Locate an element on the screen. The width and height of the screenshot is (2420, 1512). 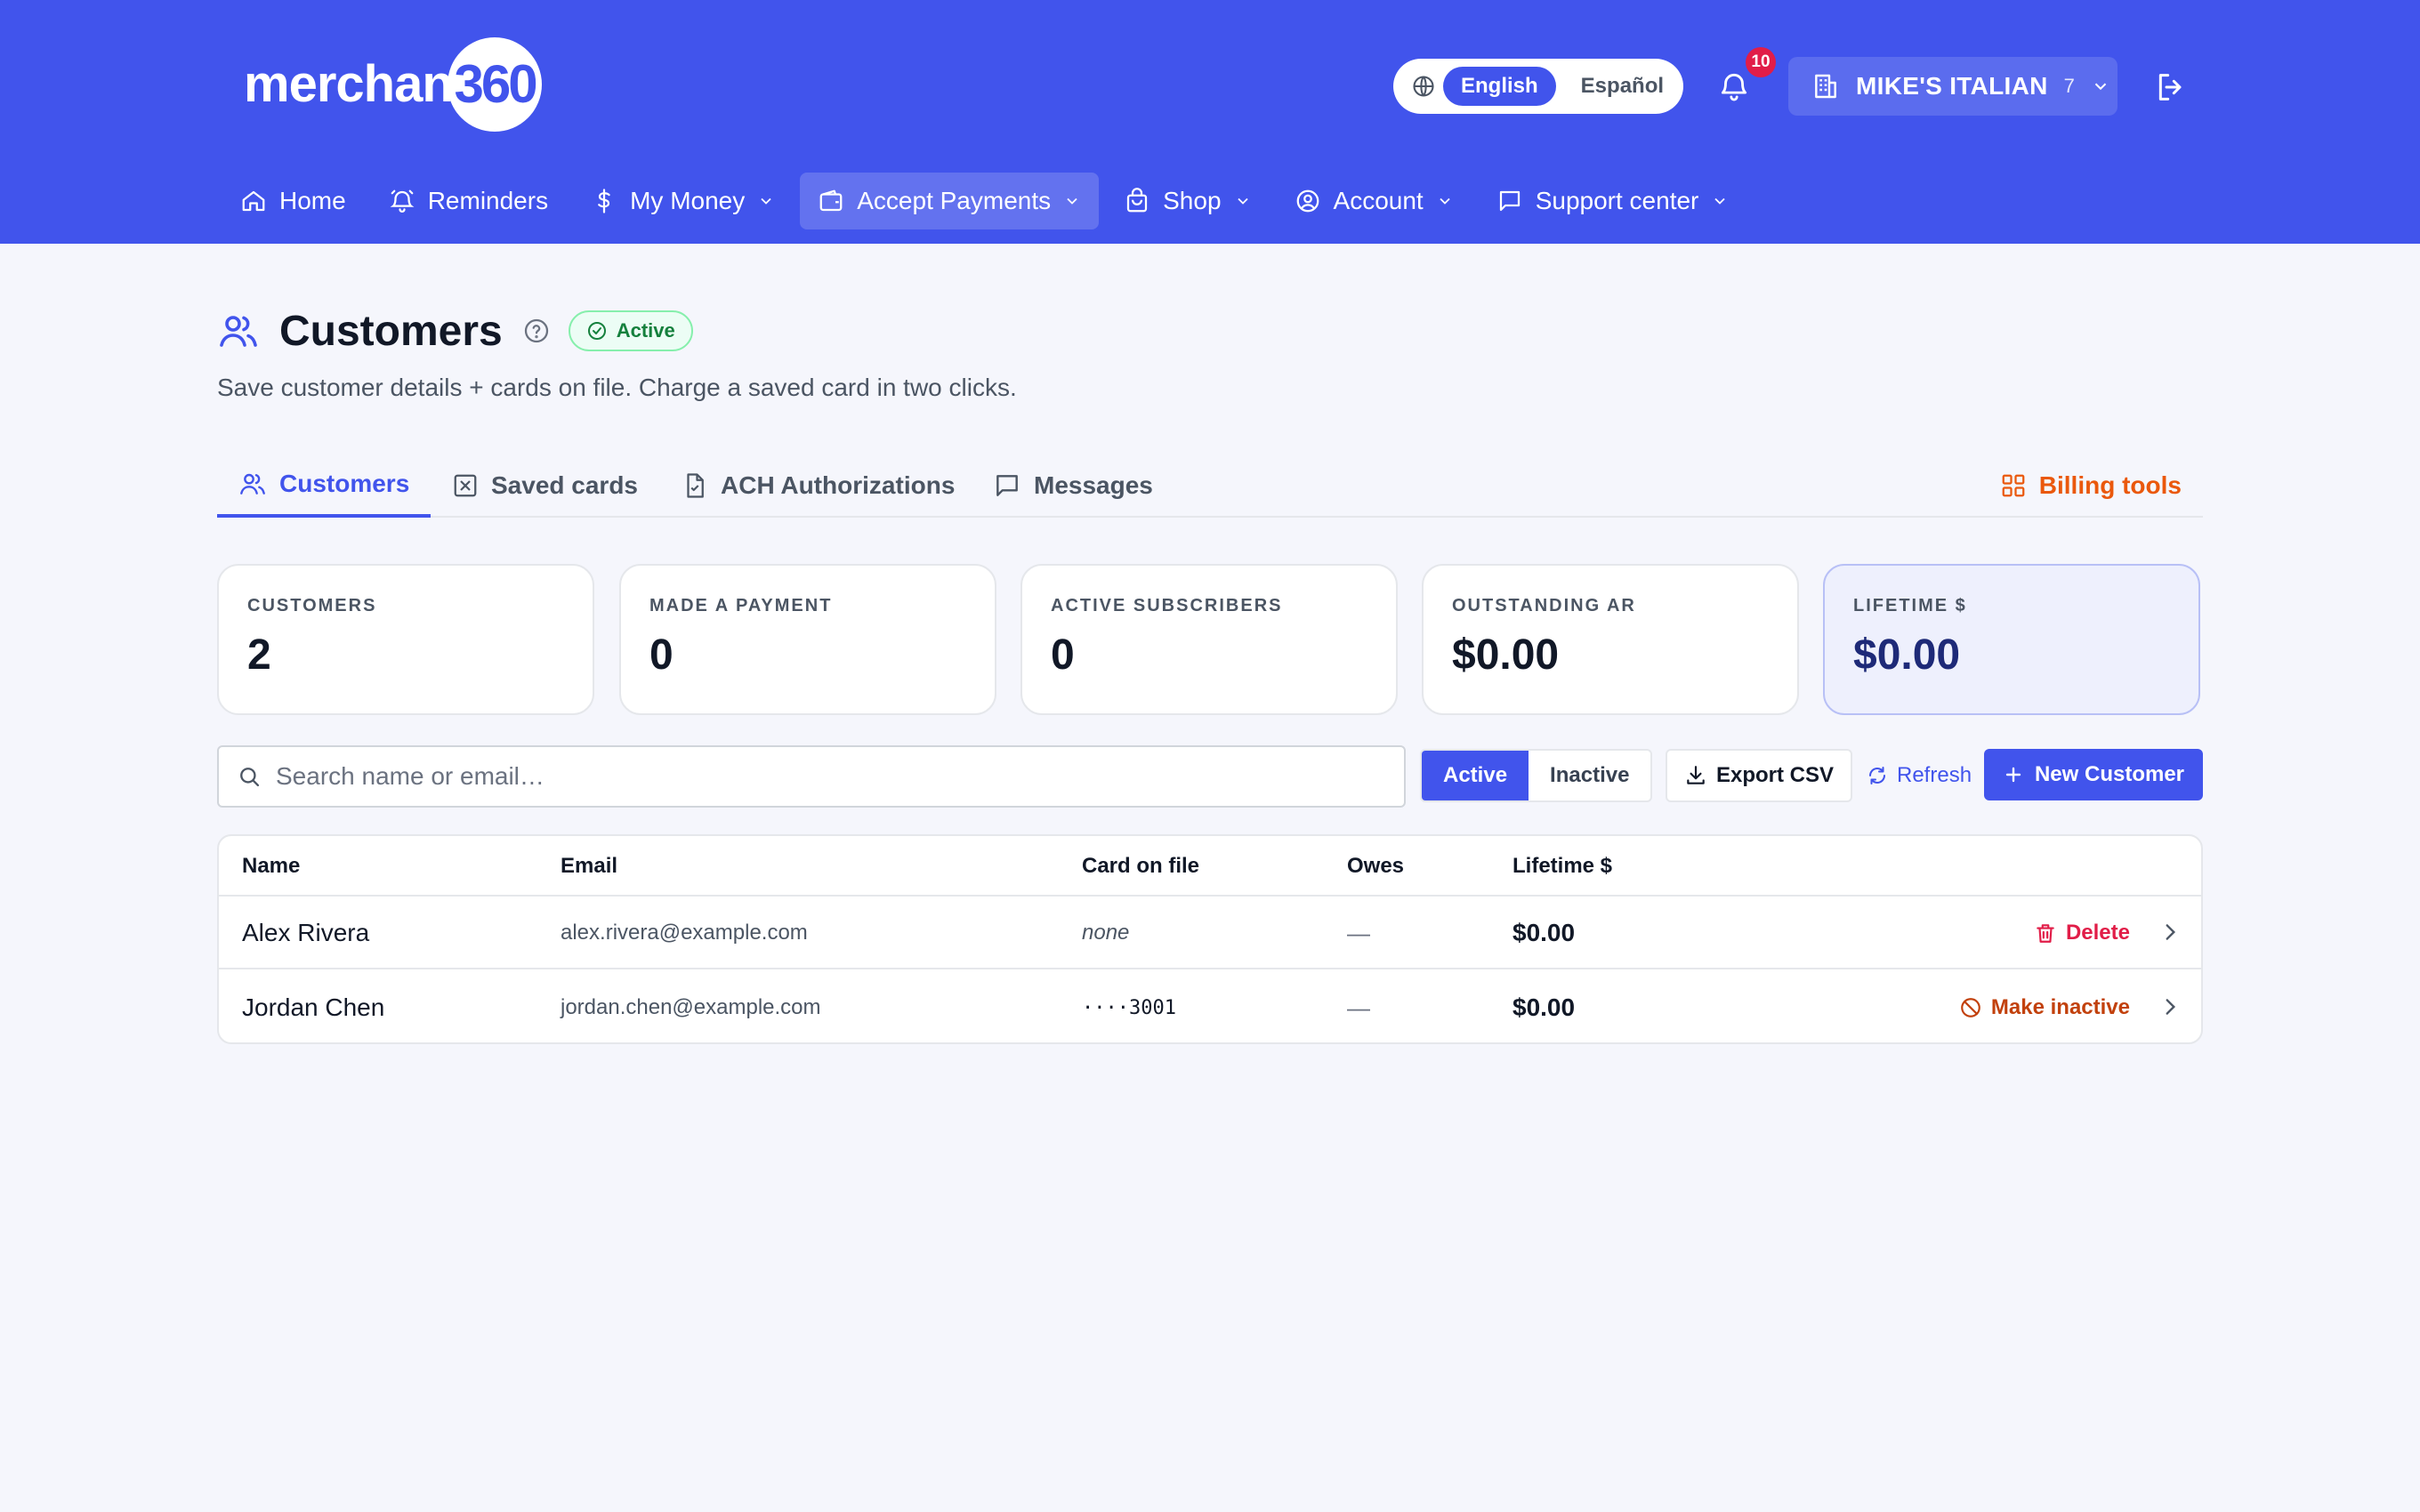
download-icon is located at coordinates (1696, 775).